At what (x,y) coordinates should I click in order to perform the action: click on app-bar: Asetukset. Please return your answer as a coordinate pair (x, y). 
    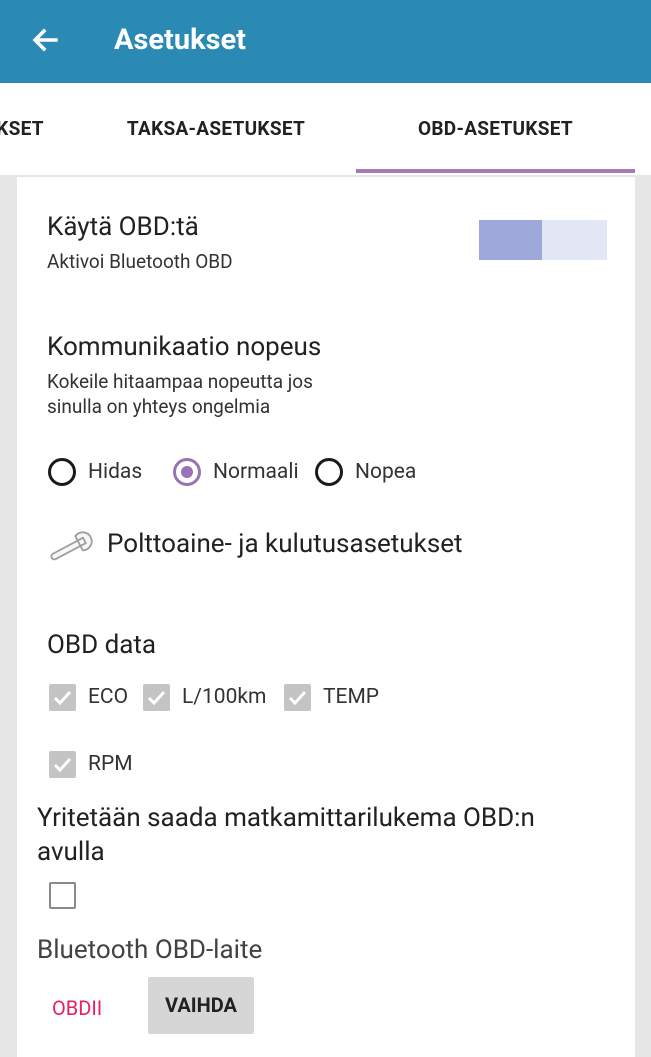
    Looking at the image, I should click on (325, 41).